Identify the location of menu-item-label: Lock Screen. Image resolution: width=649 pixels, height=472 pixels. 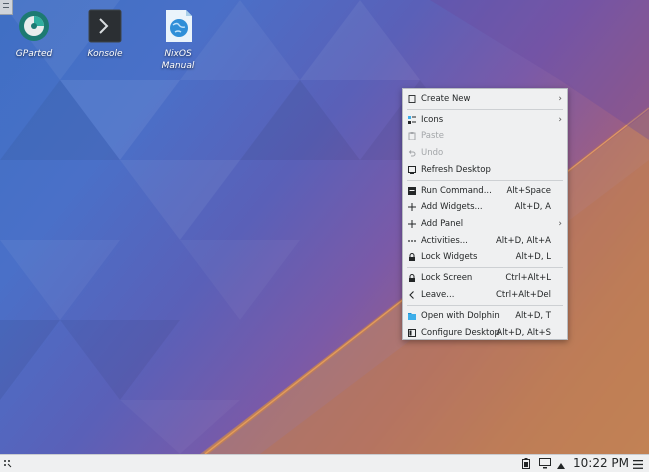
(447, 278).